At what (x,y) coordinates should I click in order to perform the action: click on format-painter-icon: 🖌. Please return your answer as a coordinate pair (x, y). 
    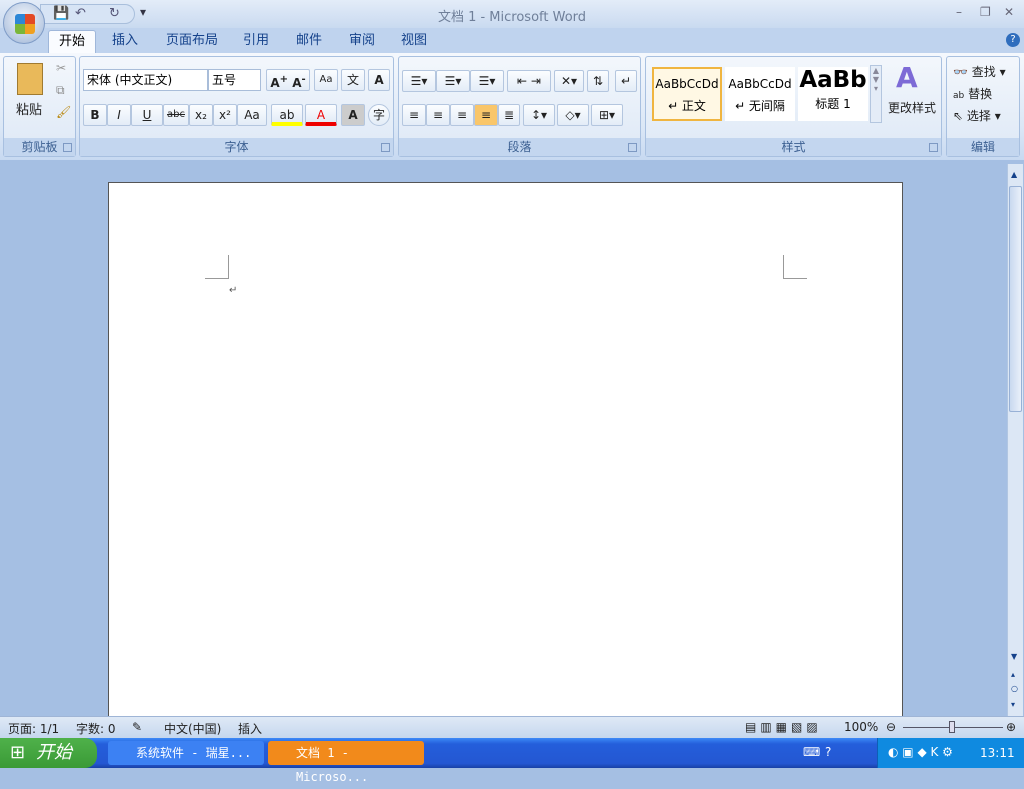
    Looking at the image, I should click on (63, 112).